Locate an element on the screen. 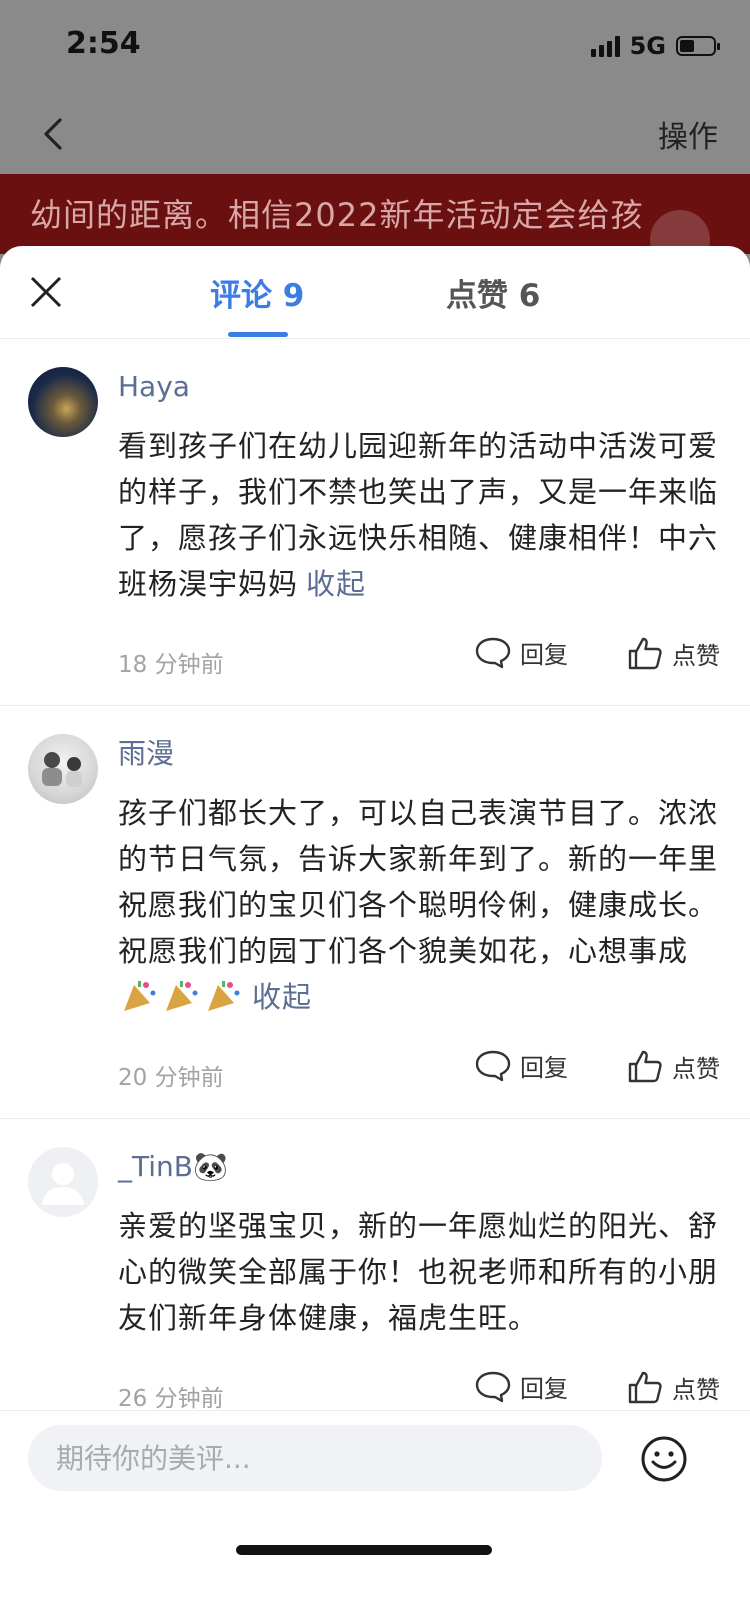  default-avatar-icon is located at coordinates (63, 1184).